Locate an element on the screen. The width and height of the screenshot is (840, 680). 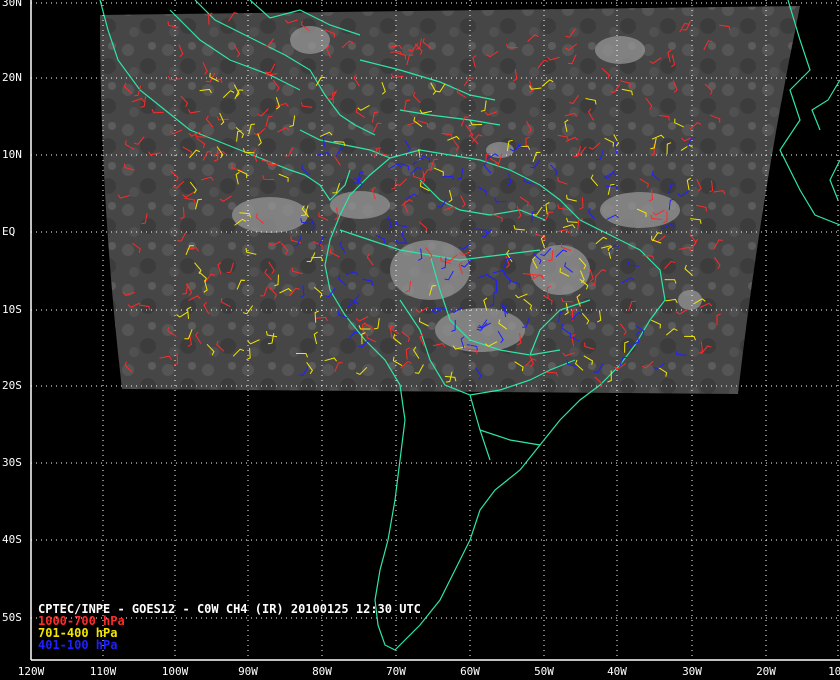
latitude-label: 20S is located at coordinates (12, 385).